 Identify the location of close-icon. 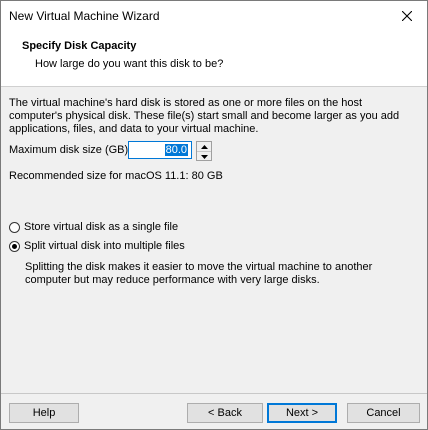
(407, 16).